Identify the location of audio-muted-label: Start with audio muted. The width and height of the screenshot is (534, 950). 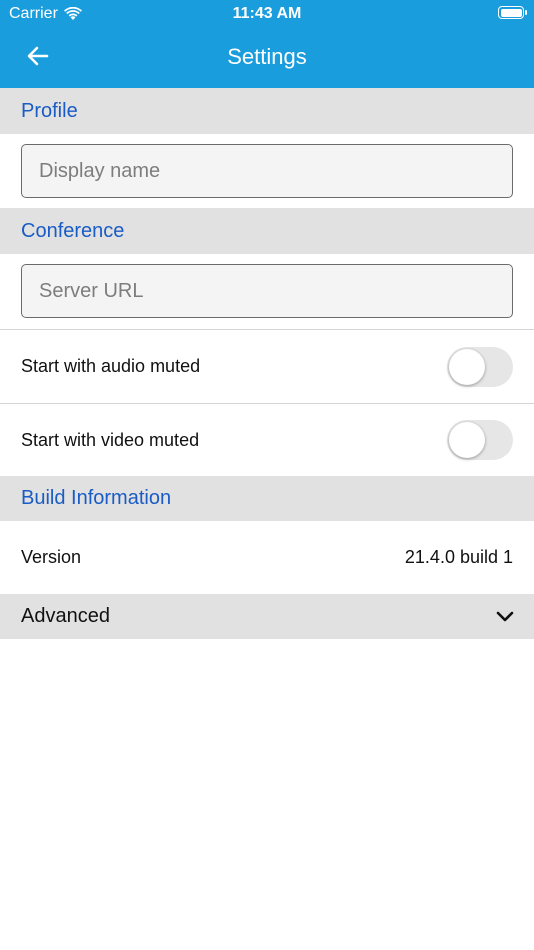
(111, 366).